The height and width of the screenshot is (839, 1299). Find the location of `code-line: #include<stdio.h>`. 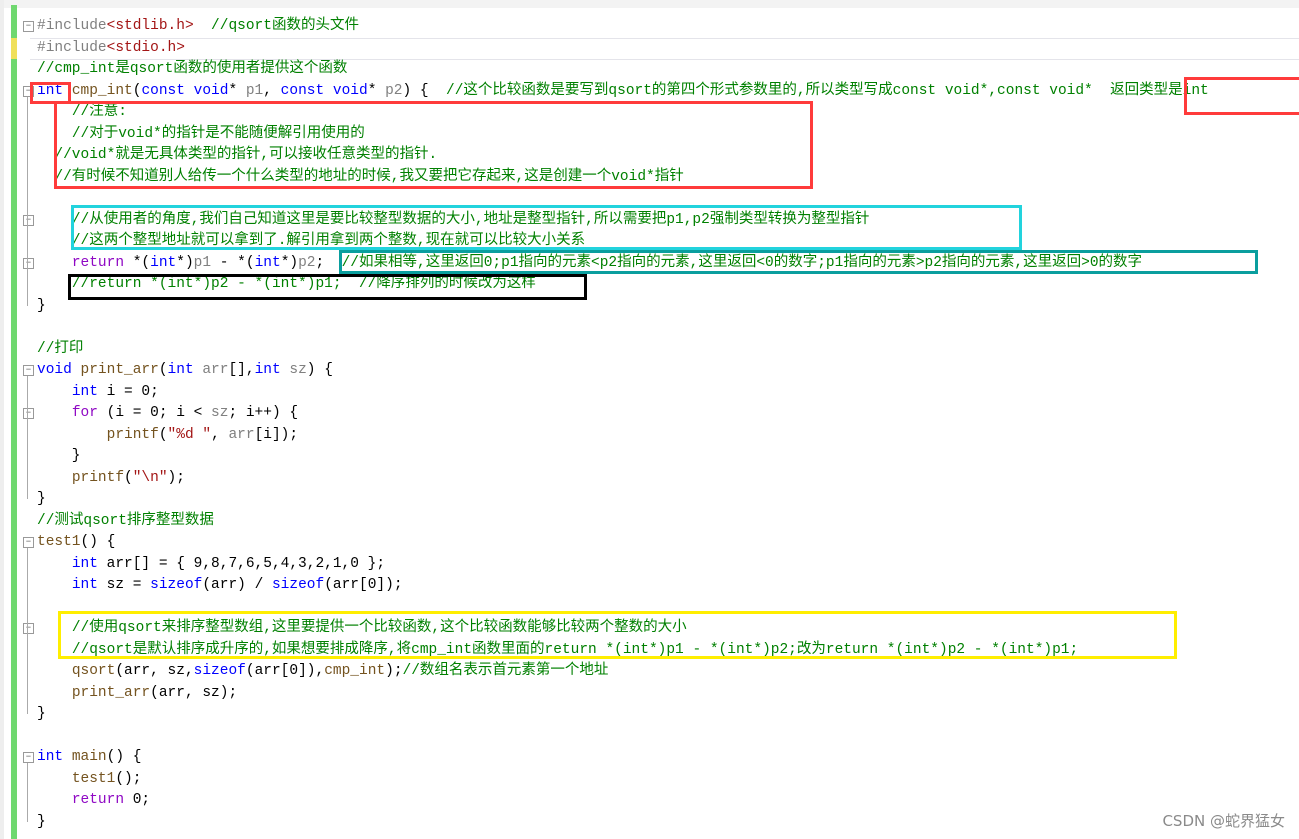

code-line: #include<stdio.h> is located at coordinates (623, 49).